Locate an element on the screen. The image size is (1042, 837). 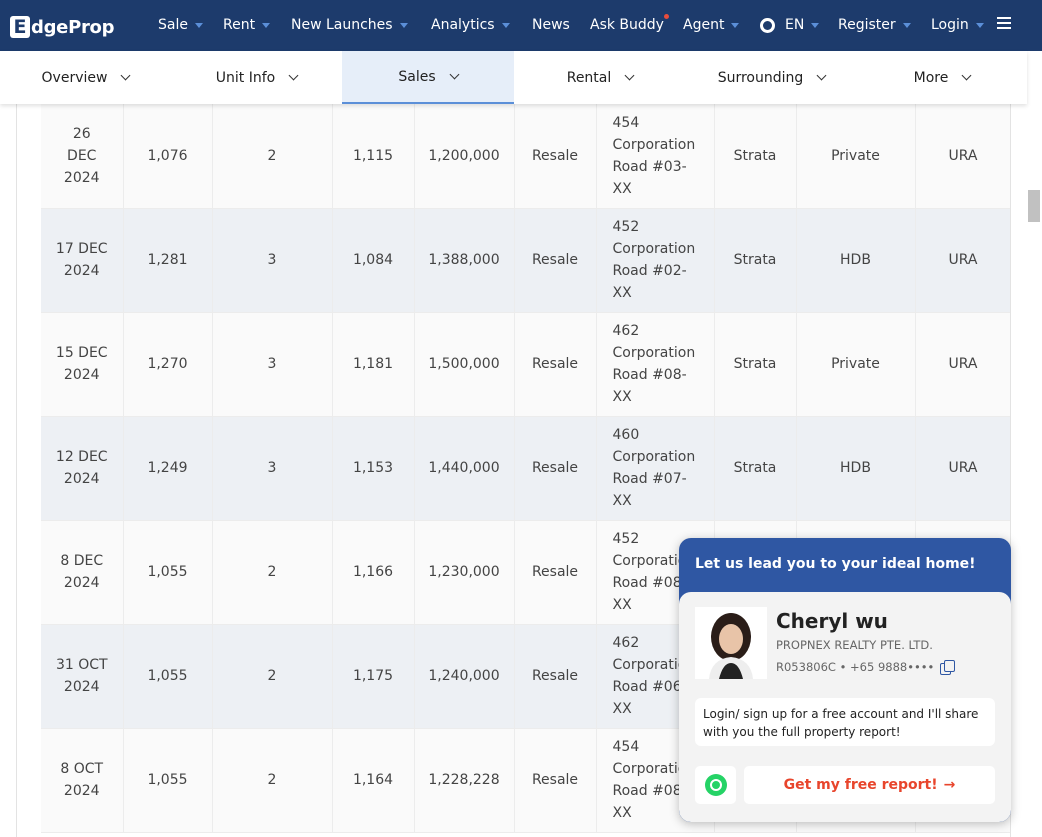
cell-size: 1,076 is located at coordinates (168, 156).